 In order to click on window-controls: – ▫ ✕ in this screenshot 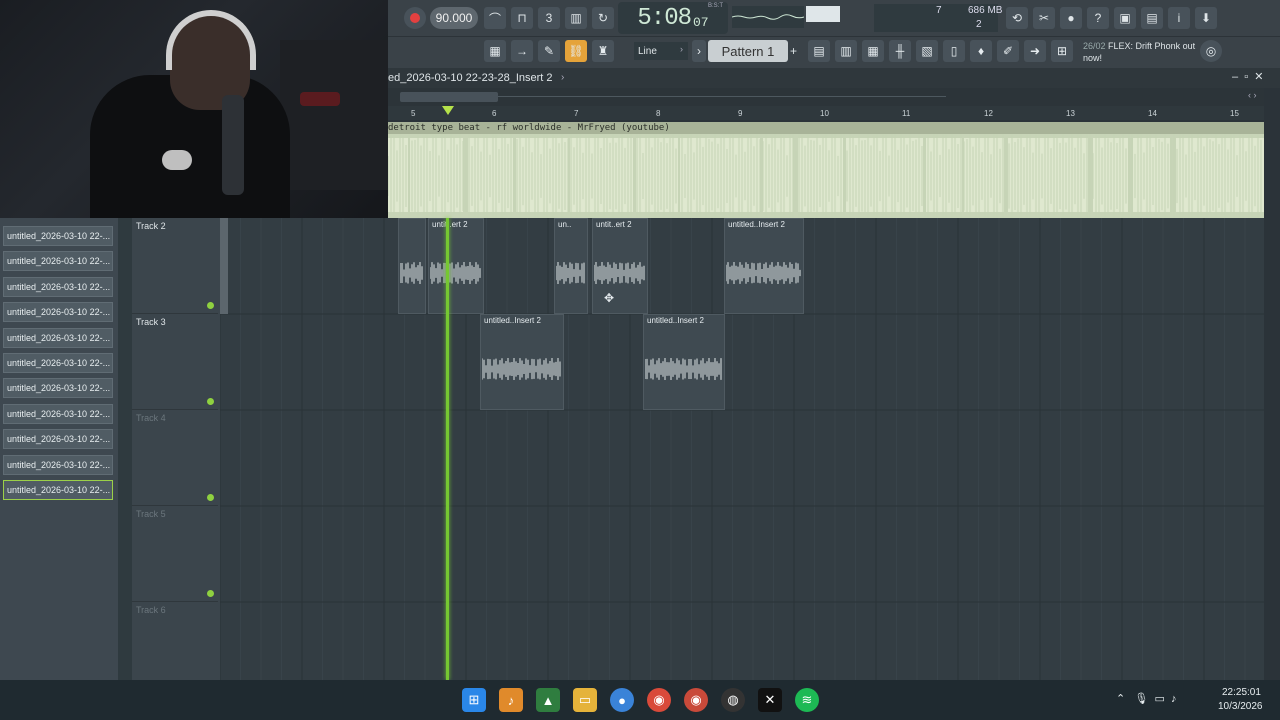, I will do `click(1247, 76)`.